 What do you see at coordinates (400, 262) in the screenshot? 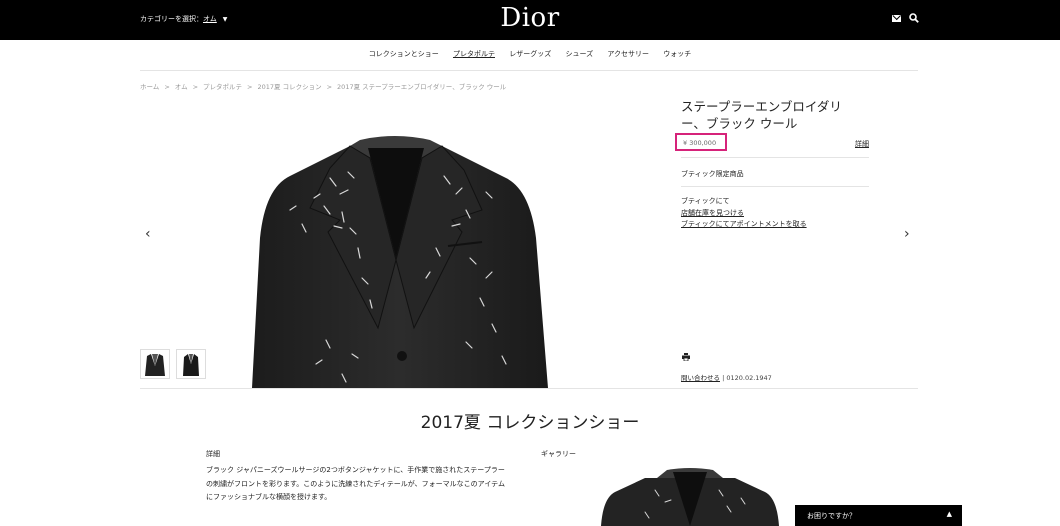
I see `product-image` at bounding box center [400, 262].